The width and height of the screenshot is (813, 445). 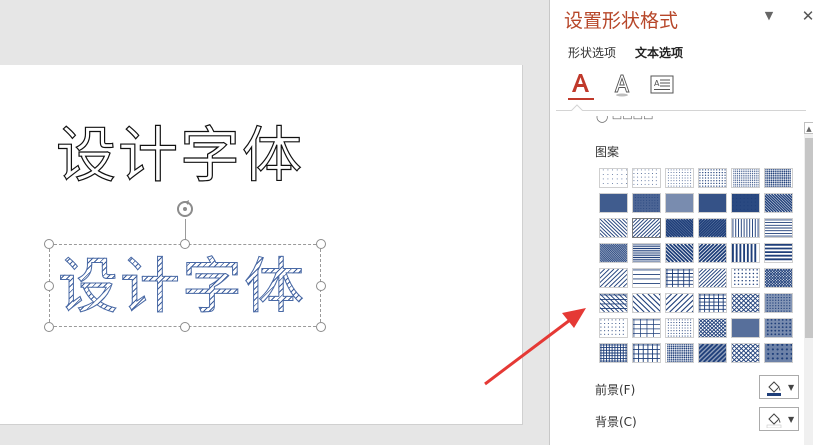 I want to click on scroll-up-icon: ▲, so click(x=808, y=128).